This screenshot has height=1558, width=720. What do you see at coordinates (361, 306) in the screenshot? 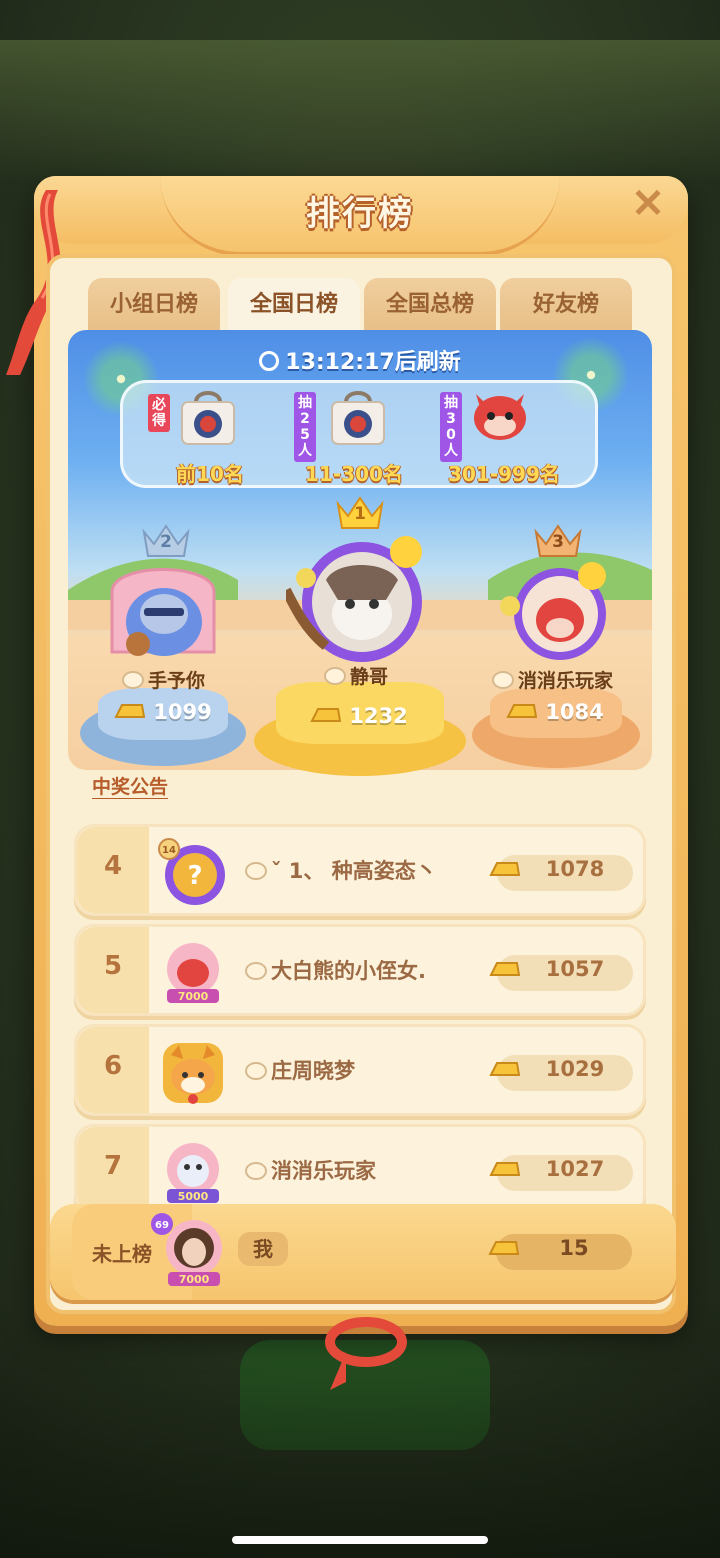
I see `tab-bar: 小组日榜 全国日榜 全国总榜 好友榜` at bounding box center [361, 306].